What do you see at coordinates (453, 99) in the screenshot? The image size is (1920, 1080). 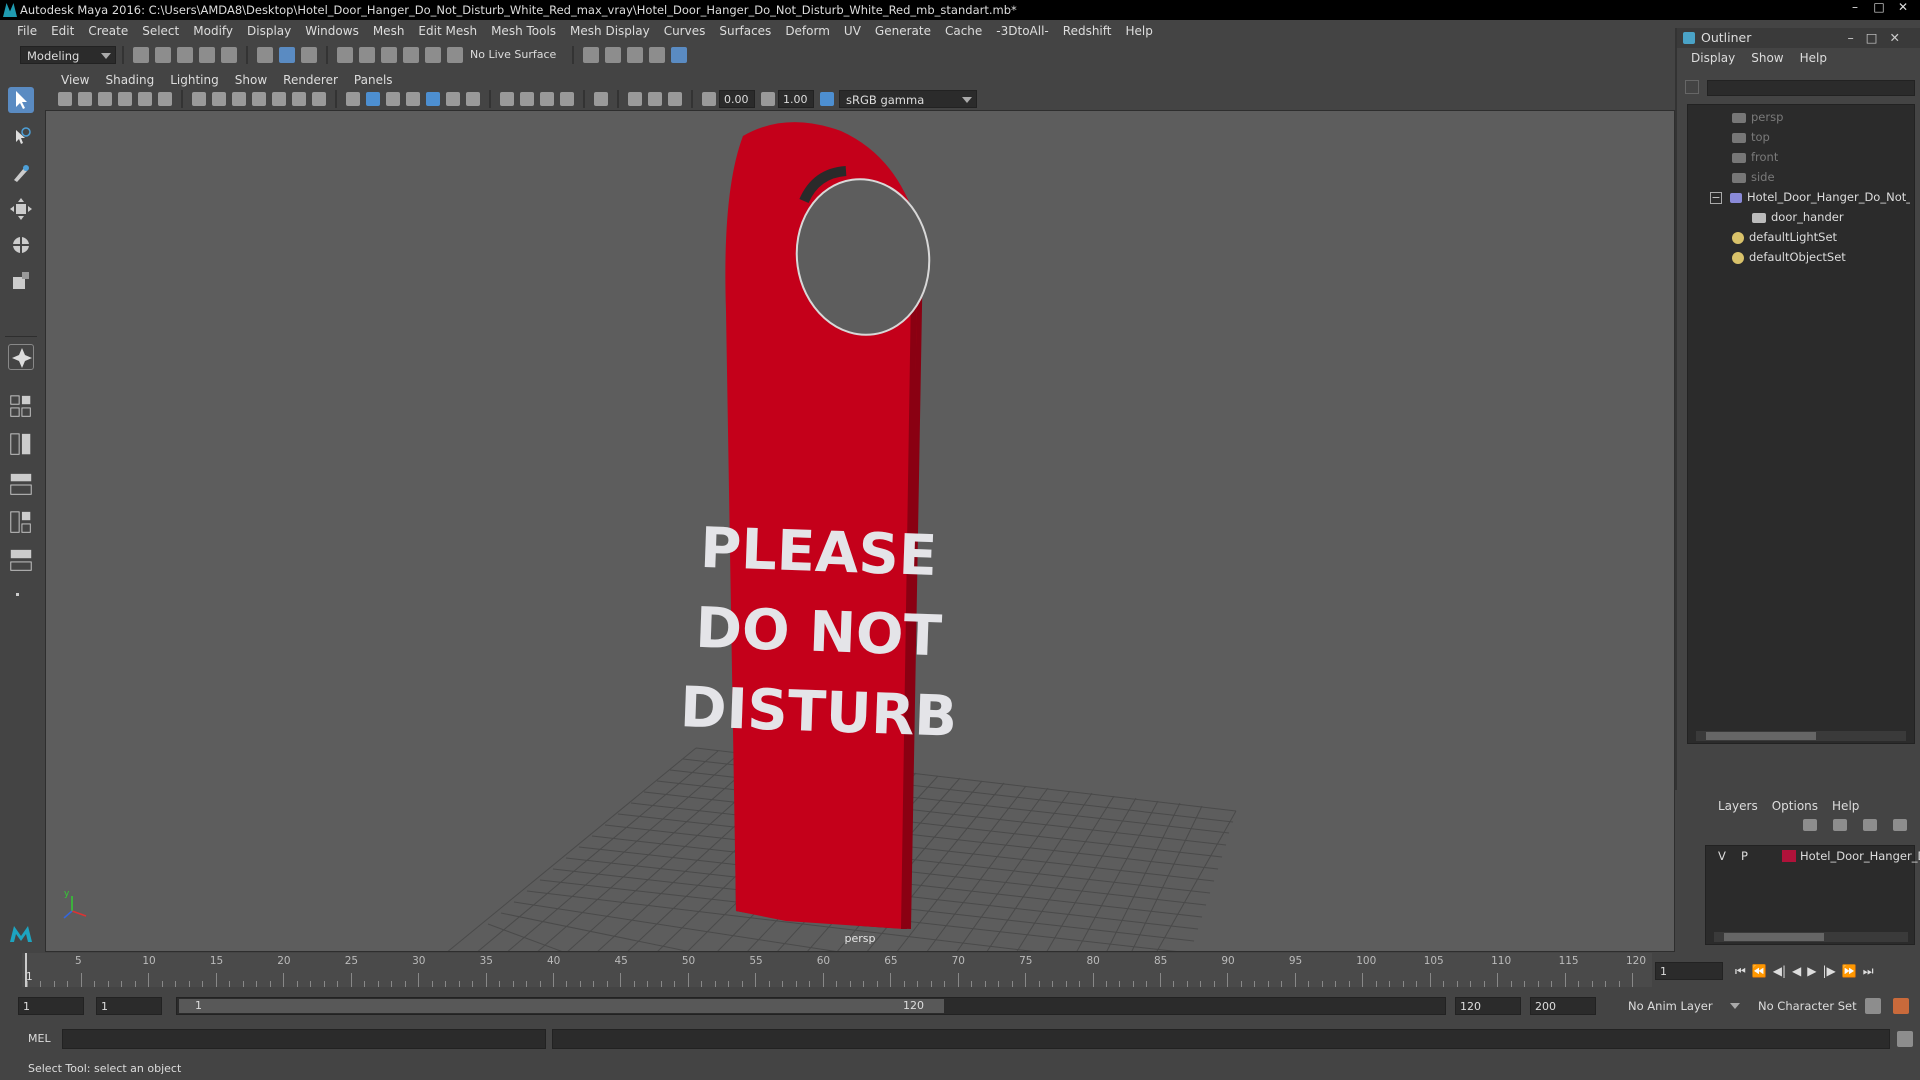 I see `use-all-lights-icon` at bounding box center [453, 99].